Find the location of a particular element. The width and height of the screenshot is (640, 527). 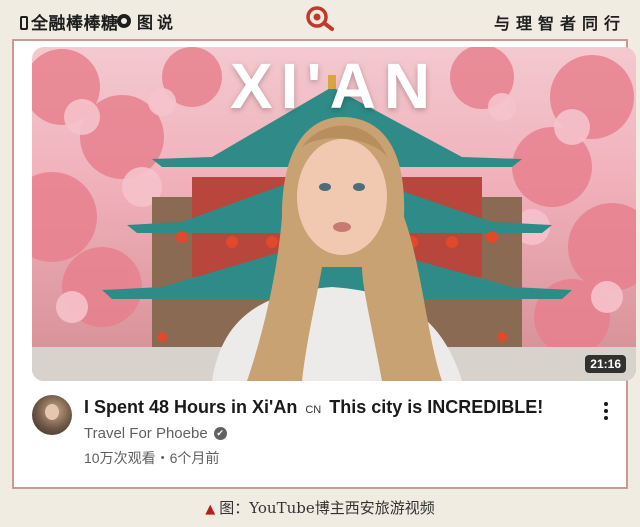

verified-icon: ✔ is located at coordinates (220, 433).